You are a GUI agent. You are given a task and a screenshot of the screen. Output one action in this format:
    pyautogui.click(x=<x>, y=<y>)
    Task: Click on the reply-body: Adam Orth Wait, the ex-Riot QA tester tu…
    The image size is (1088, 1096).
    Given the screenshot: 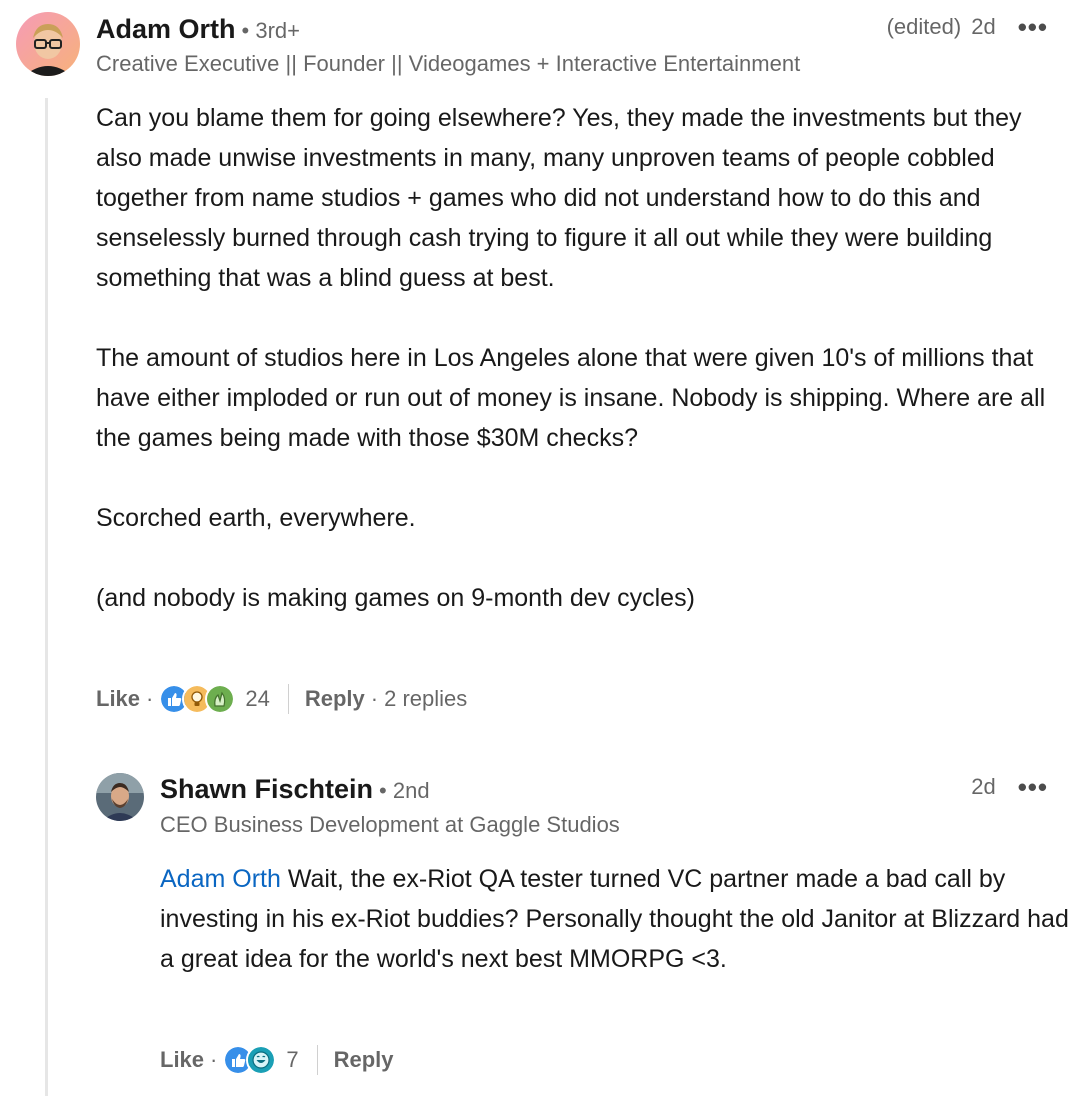 What is the action you would take?
    pyautogui.click(x=617, y=919)
    